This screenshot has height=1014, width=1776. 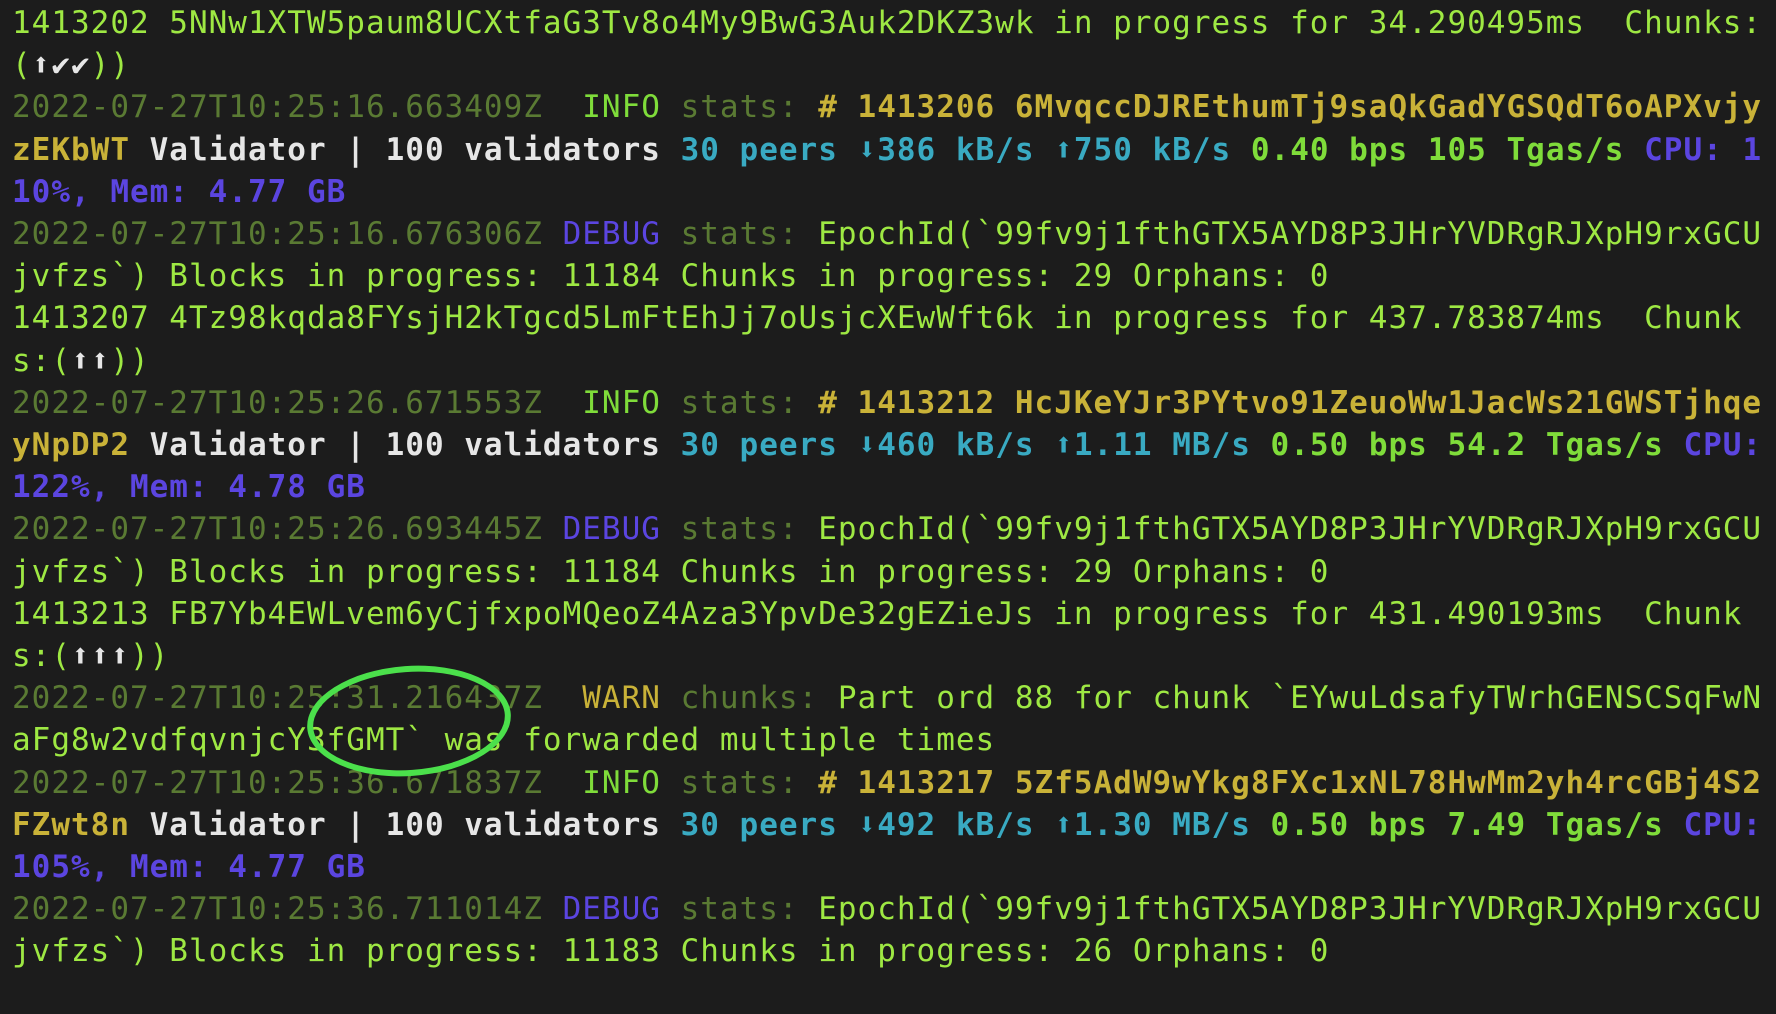 I want to click on timestamp: 2022-07-27T10:25:26.693445Z, so click(x=277, y=529).